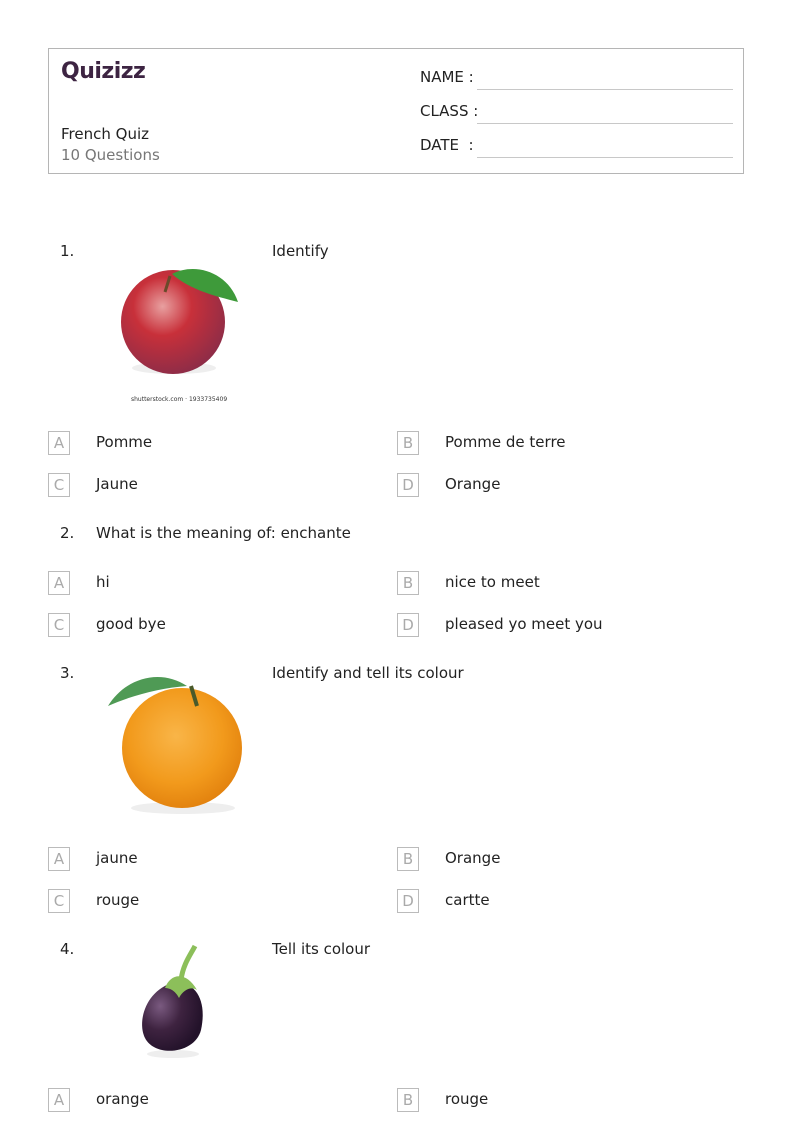  What do you see at coordinates (131, 624) in the screenshot?
I see `option-text: good bye` at bounding box center [131, 624].